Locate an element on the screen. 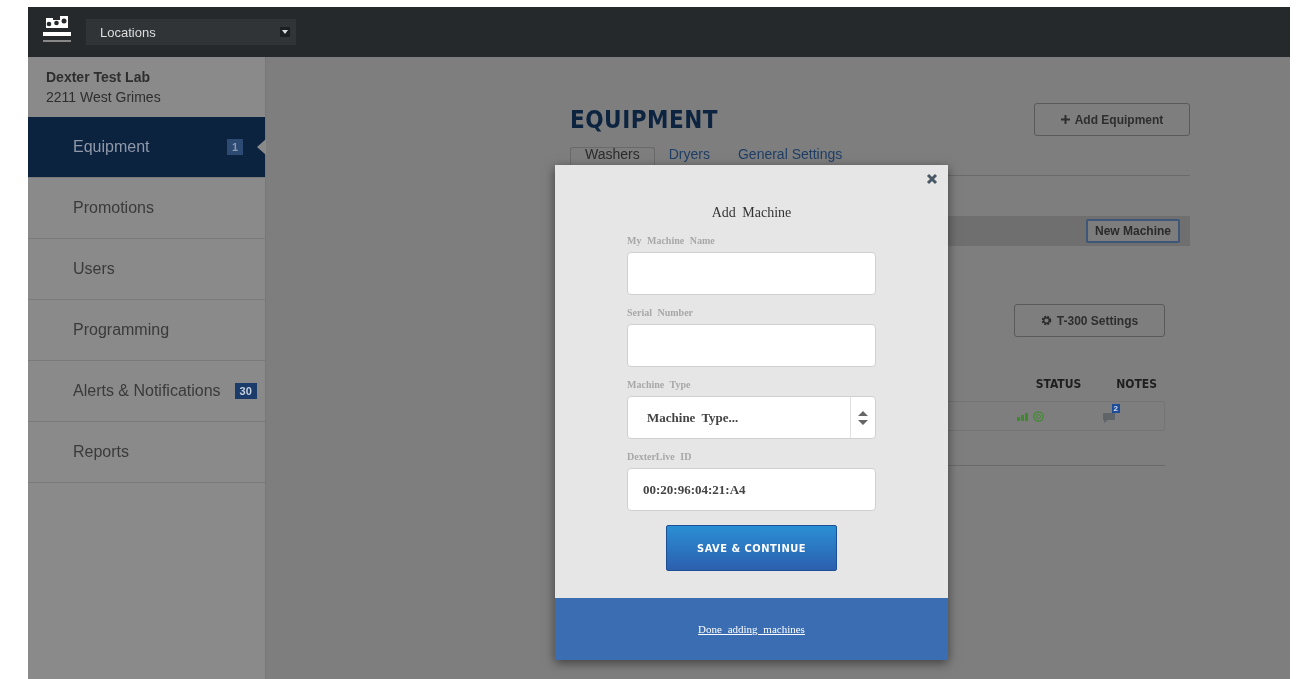 This screenshot has height=679, width=1297. sidebar-item: Users is located at coordinates (146, 269).